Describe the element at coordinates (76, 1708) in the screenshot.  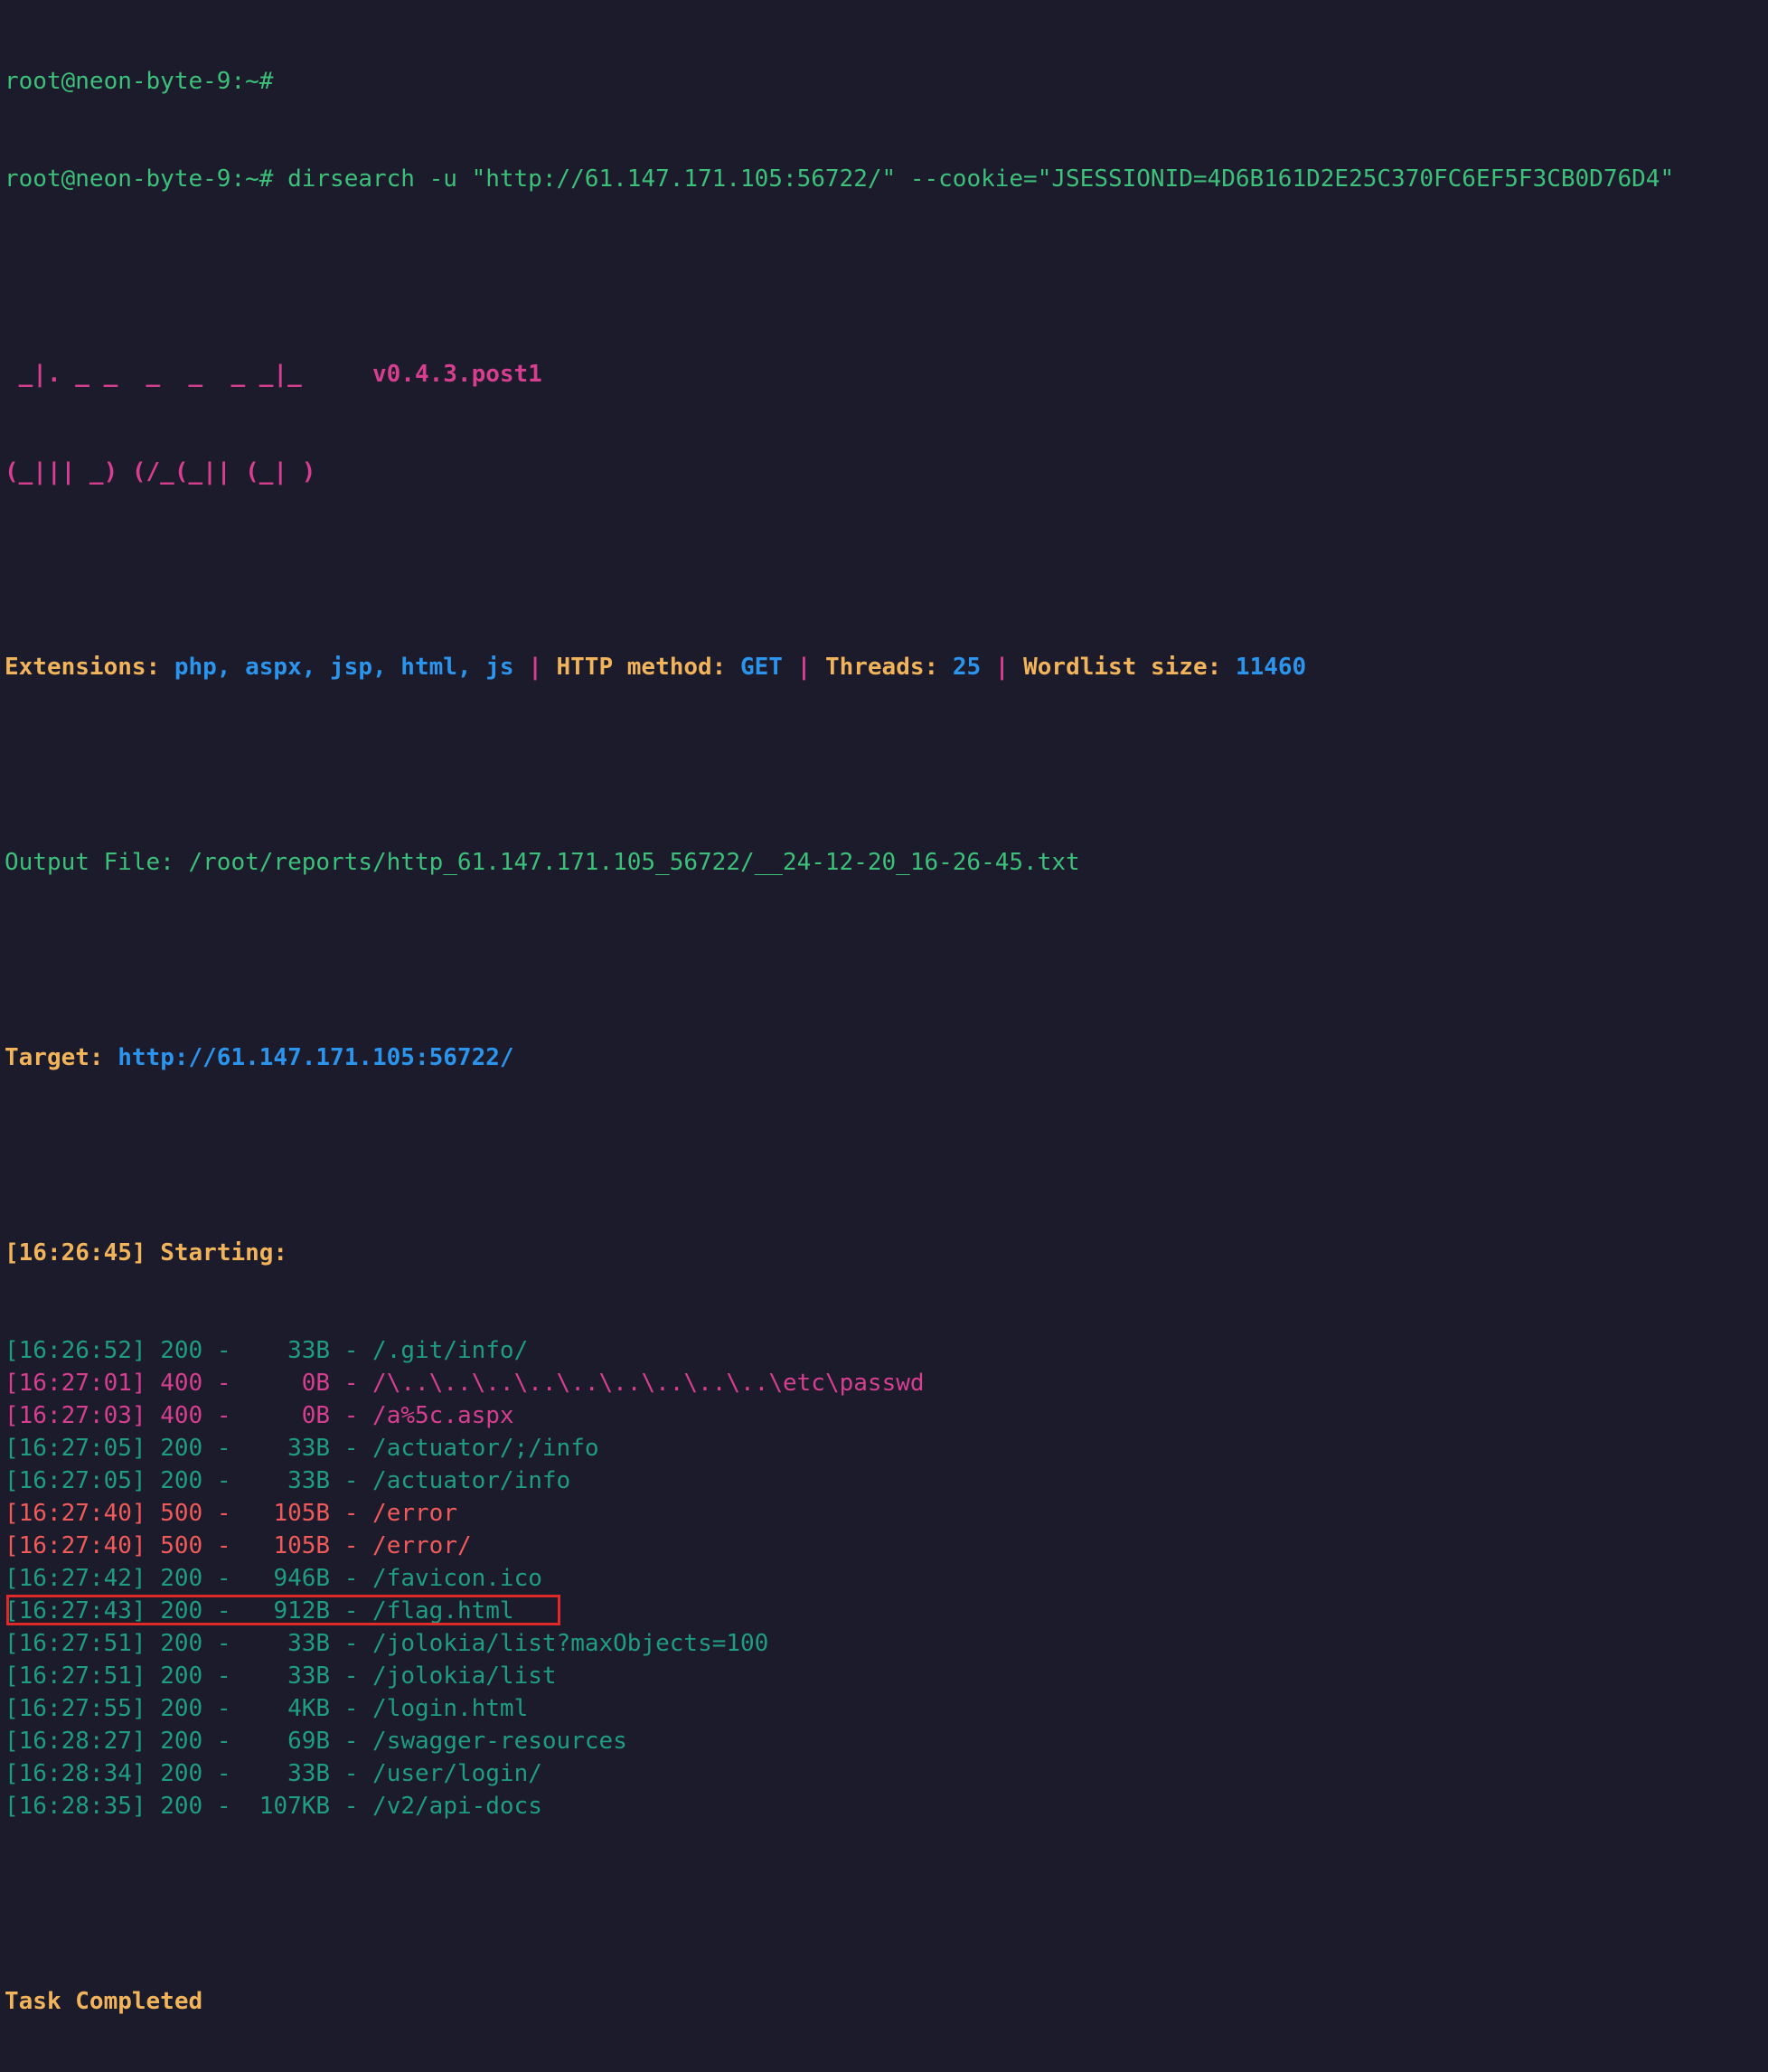
I see `result-time: [16:27:55]` at that location.